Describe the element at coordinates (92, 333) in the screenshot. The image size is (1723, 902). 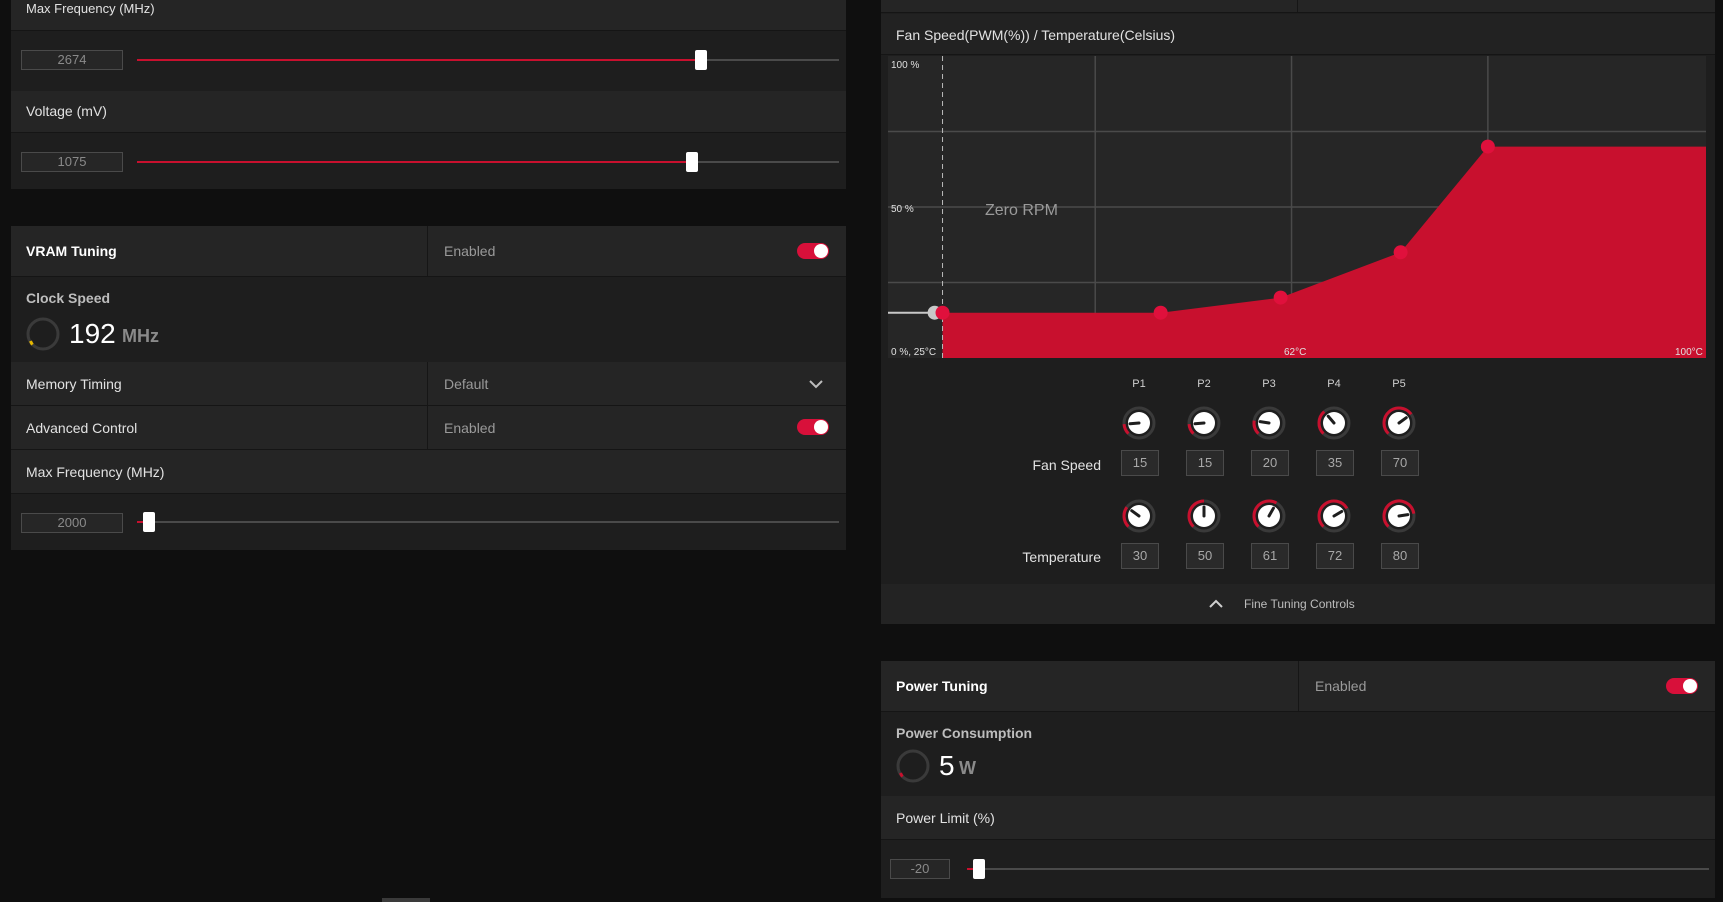
I see `clock-speed-value: 192` at that location.